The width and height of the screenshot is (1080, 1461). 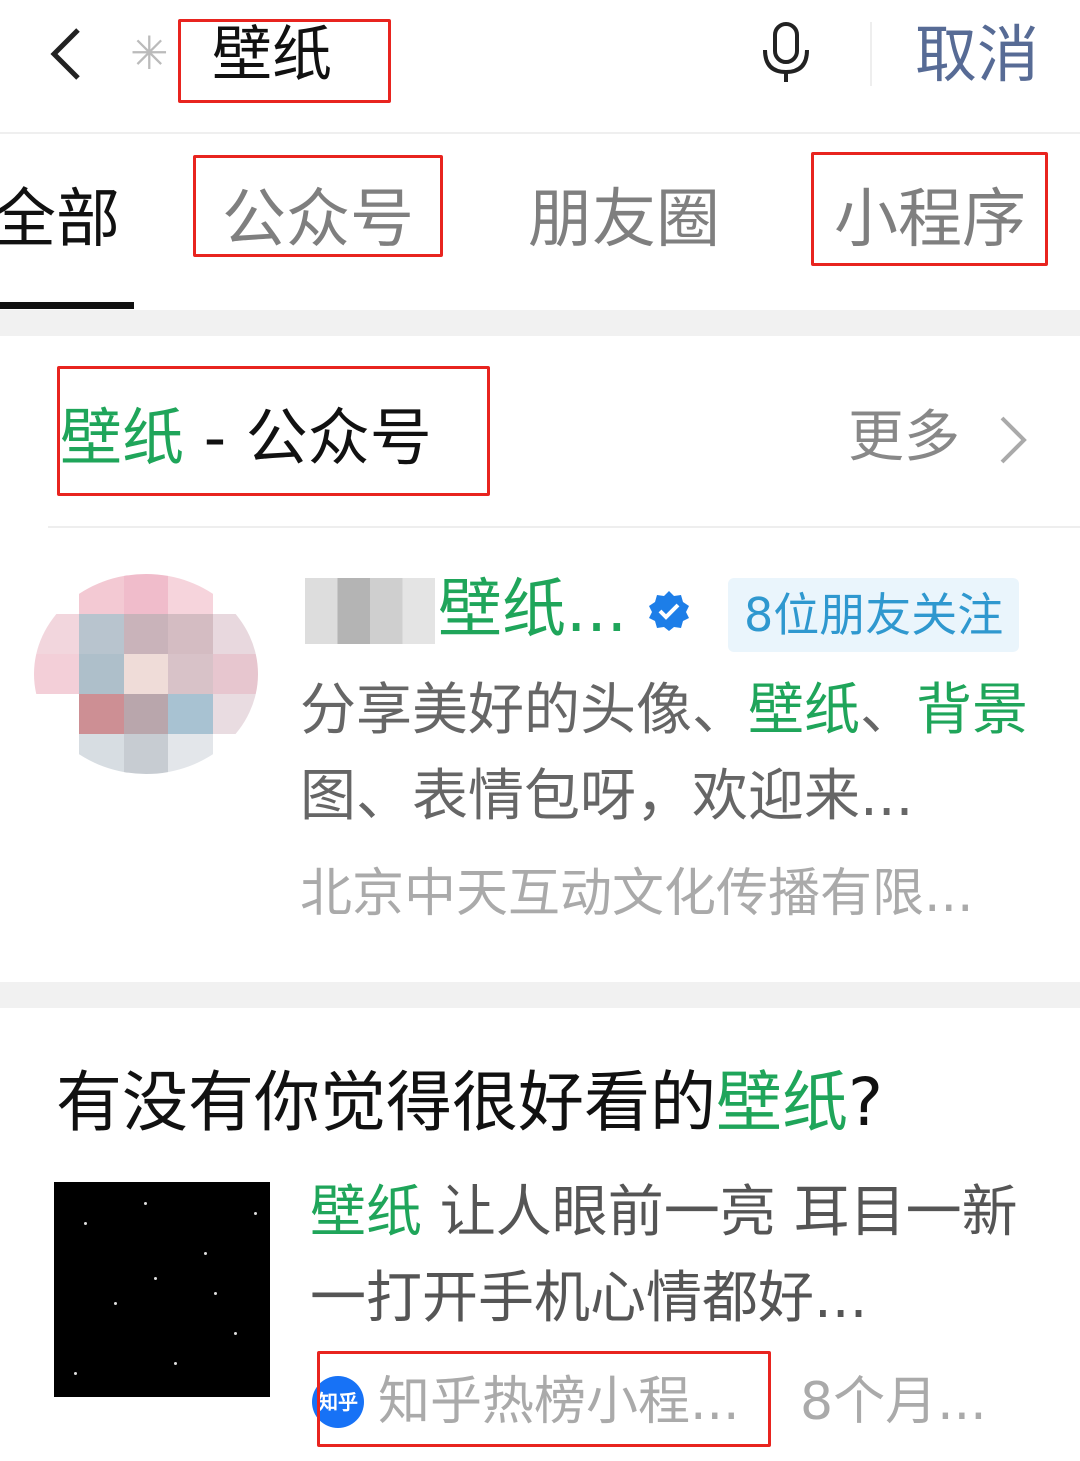 What do you see at coordinates (977, 55) in the screenshot?
I see `cancel-button: 取消` at bounding box center [977, 55].